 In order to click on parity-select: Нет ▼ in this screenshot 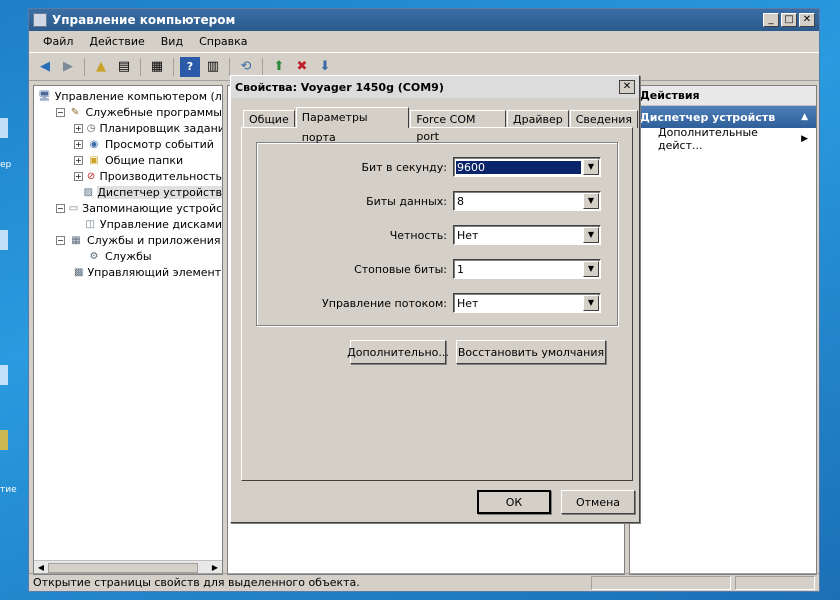, I will do `click(527, 235)`.